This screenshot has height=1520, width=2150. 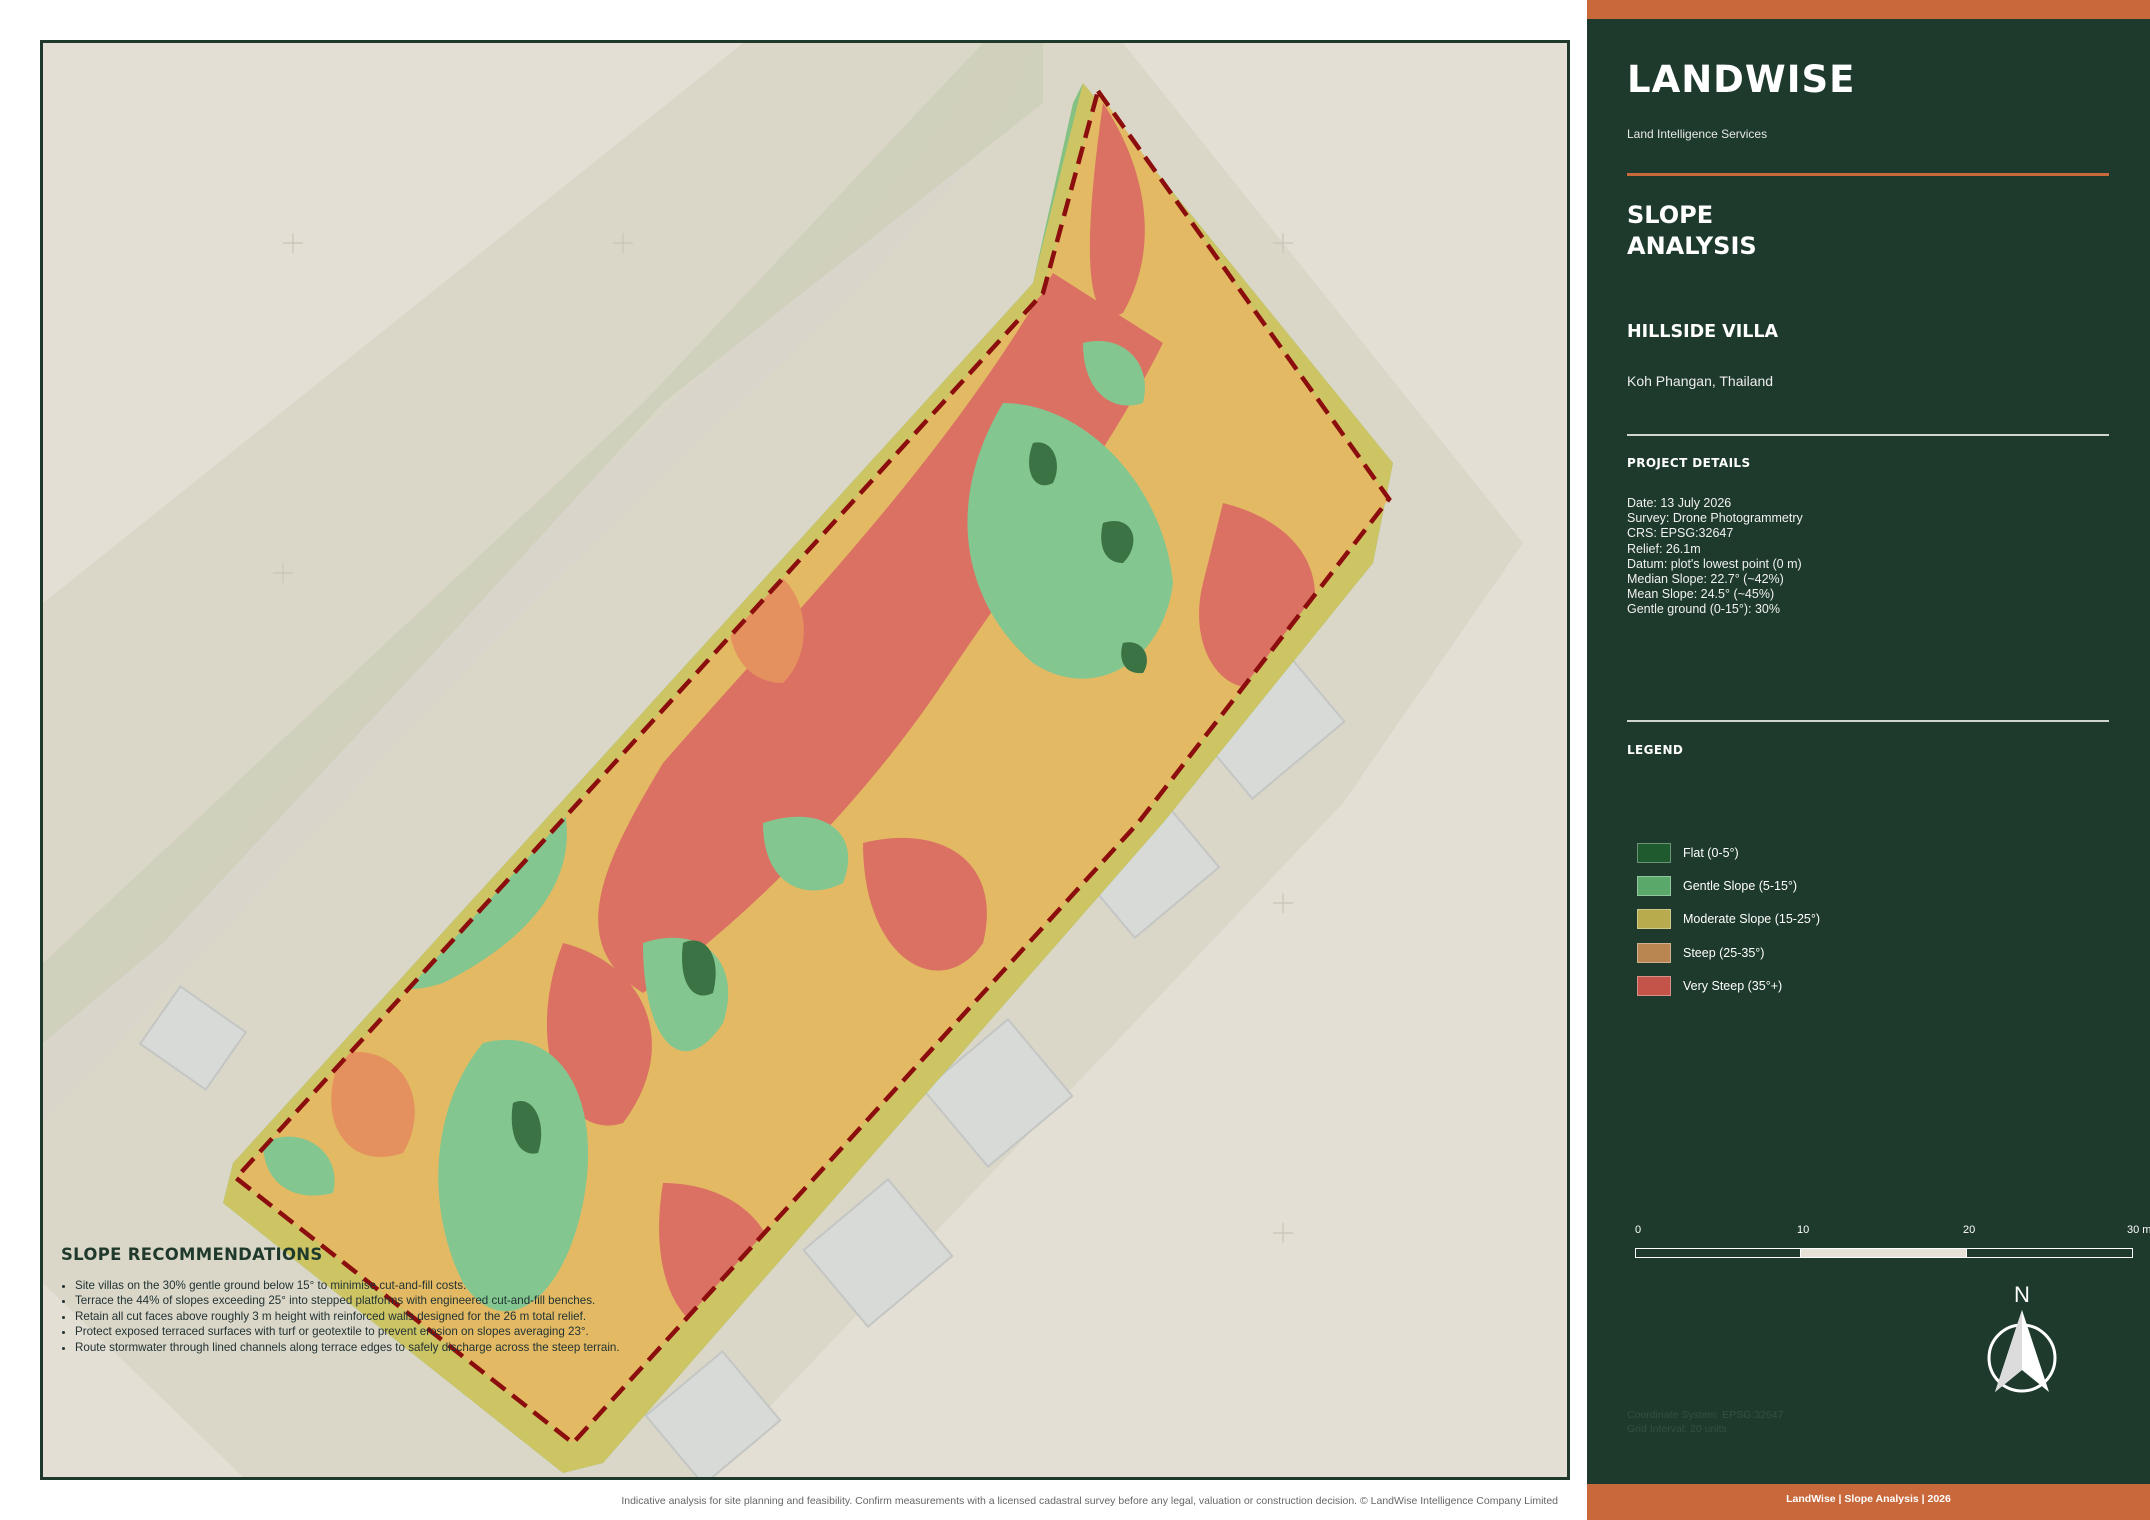 What do you see at coordinates (1697, 134) in the screenshot?
I see `brand-tagline: Land Intelligence Services` at bounding box center [1697, 134].